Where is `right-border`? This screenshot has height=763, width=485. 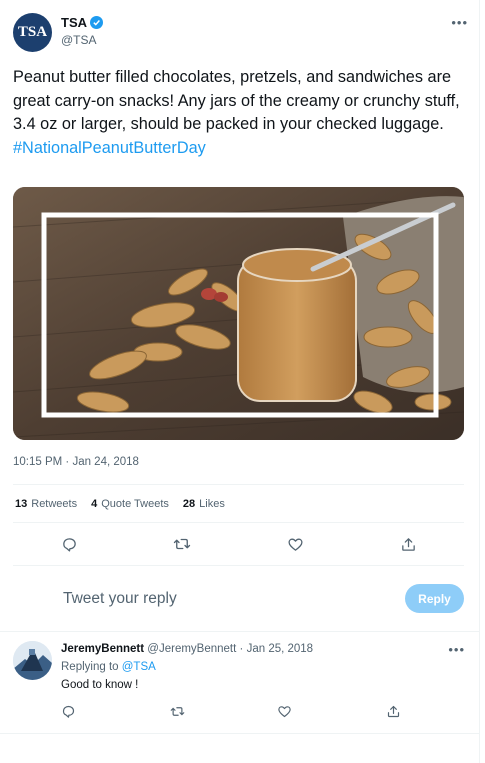 right-border is located at coordinates (479, 381).